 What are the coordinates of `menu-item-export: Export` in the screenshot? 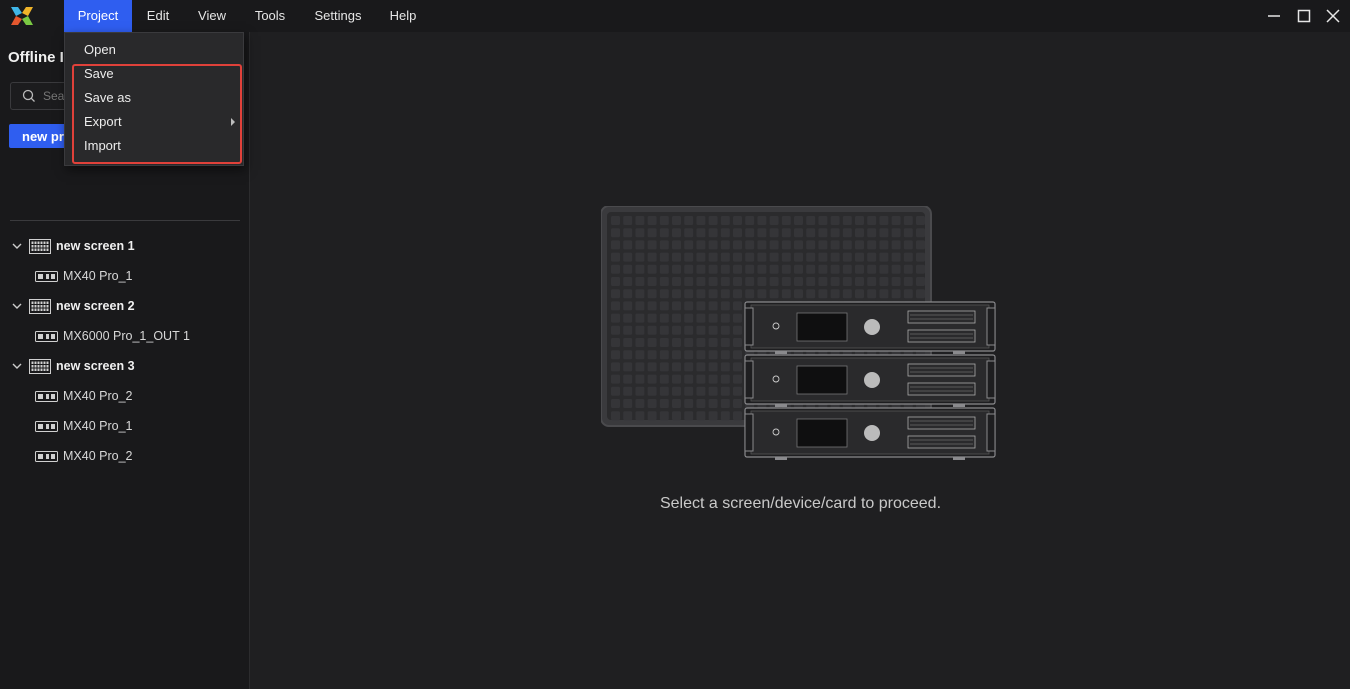 It's located at (154, 122).